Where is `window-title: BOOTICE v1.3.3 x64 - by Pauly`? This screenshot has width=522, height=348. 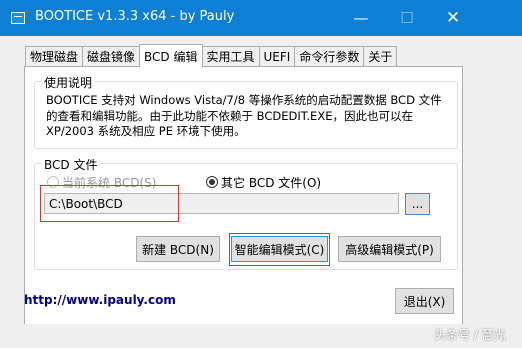
window-title: BOOTICE v1.3.3 x64 - by Pauly is located at coordinates (135, 16).